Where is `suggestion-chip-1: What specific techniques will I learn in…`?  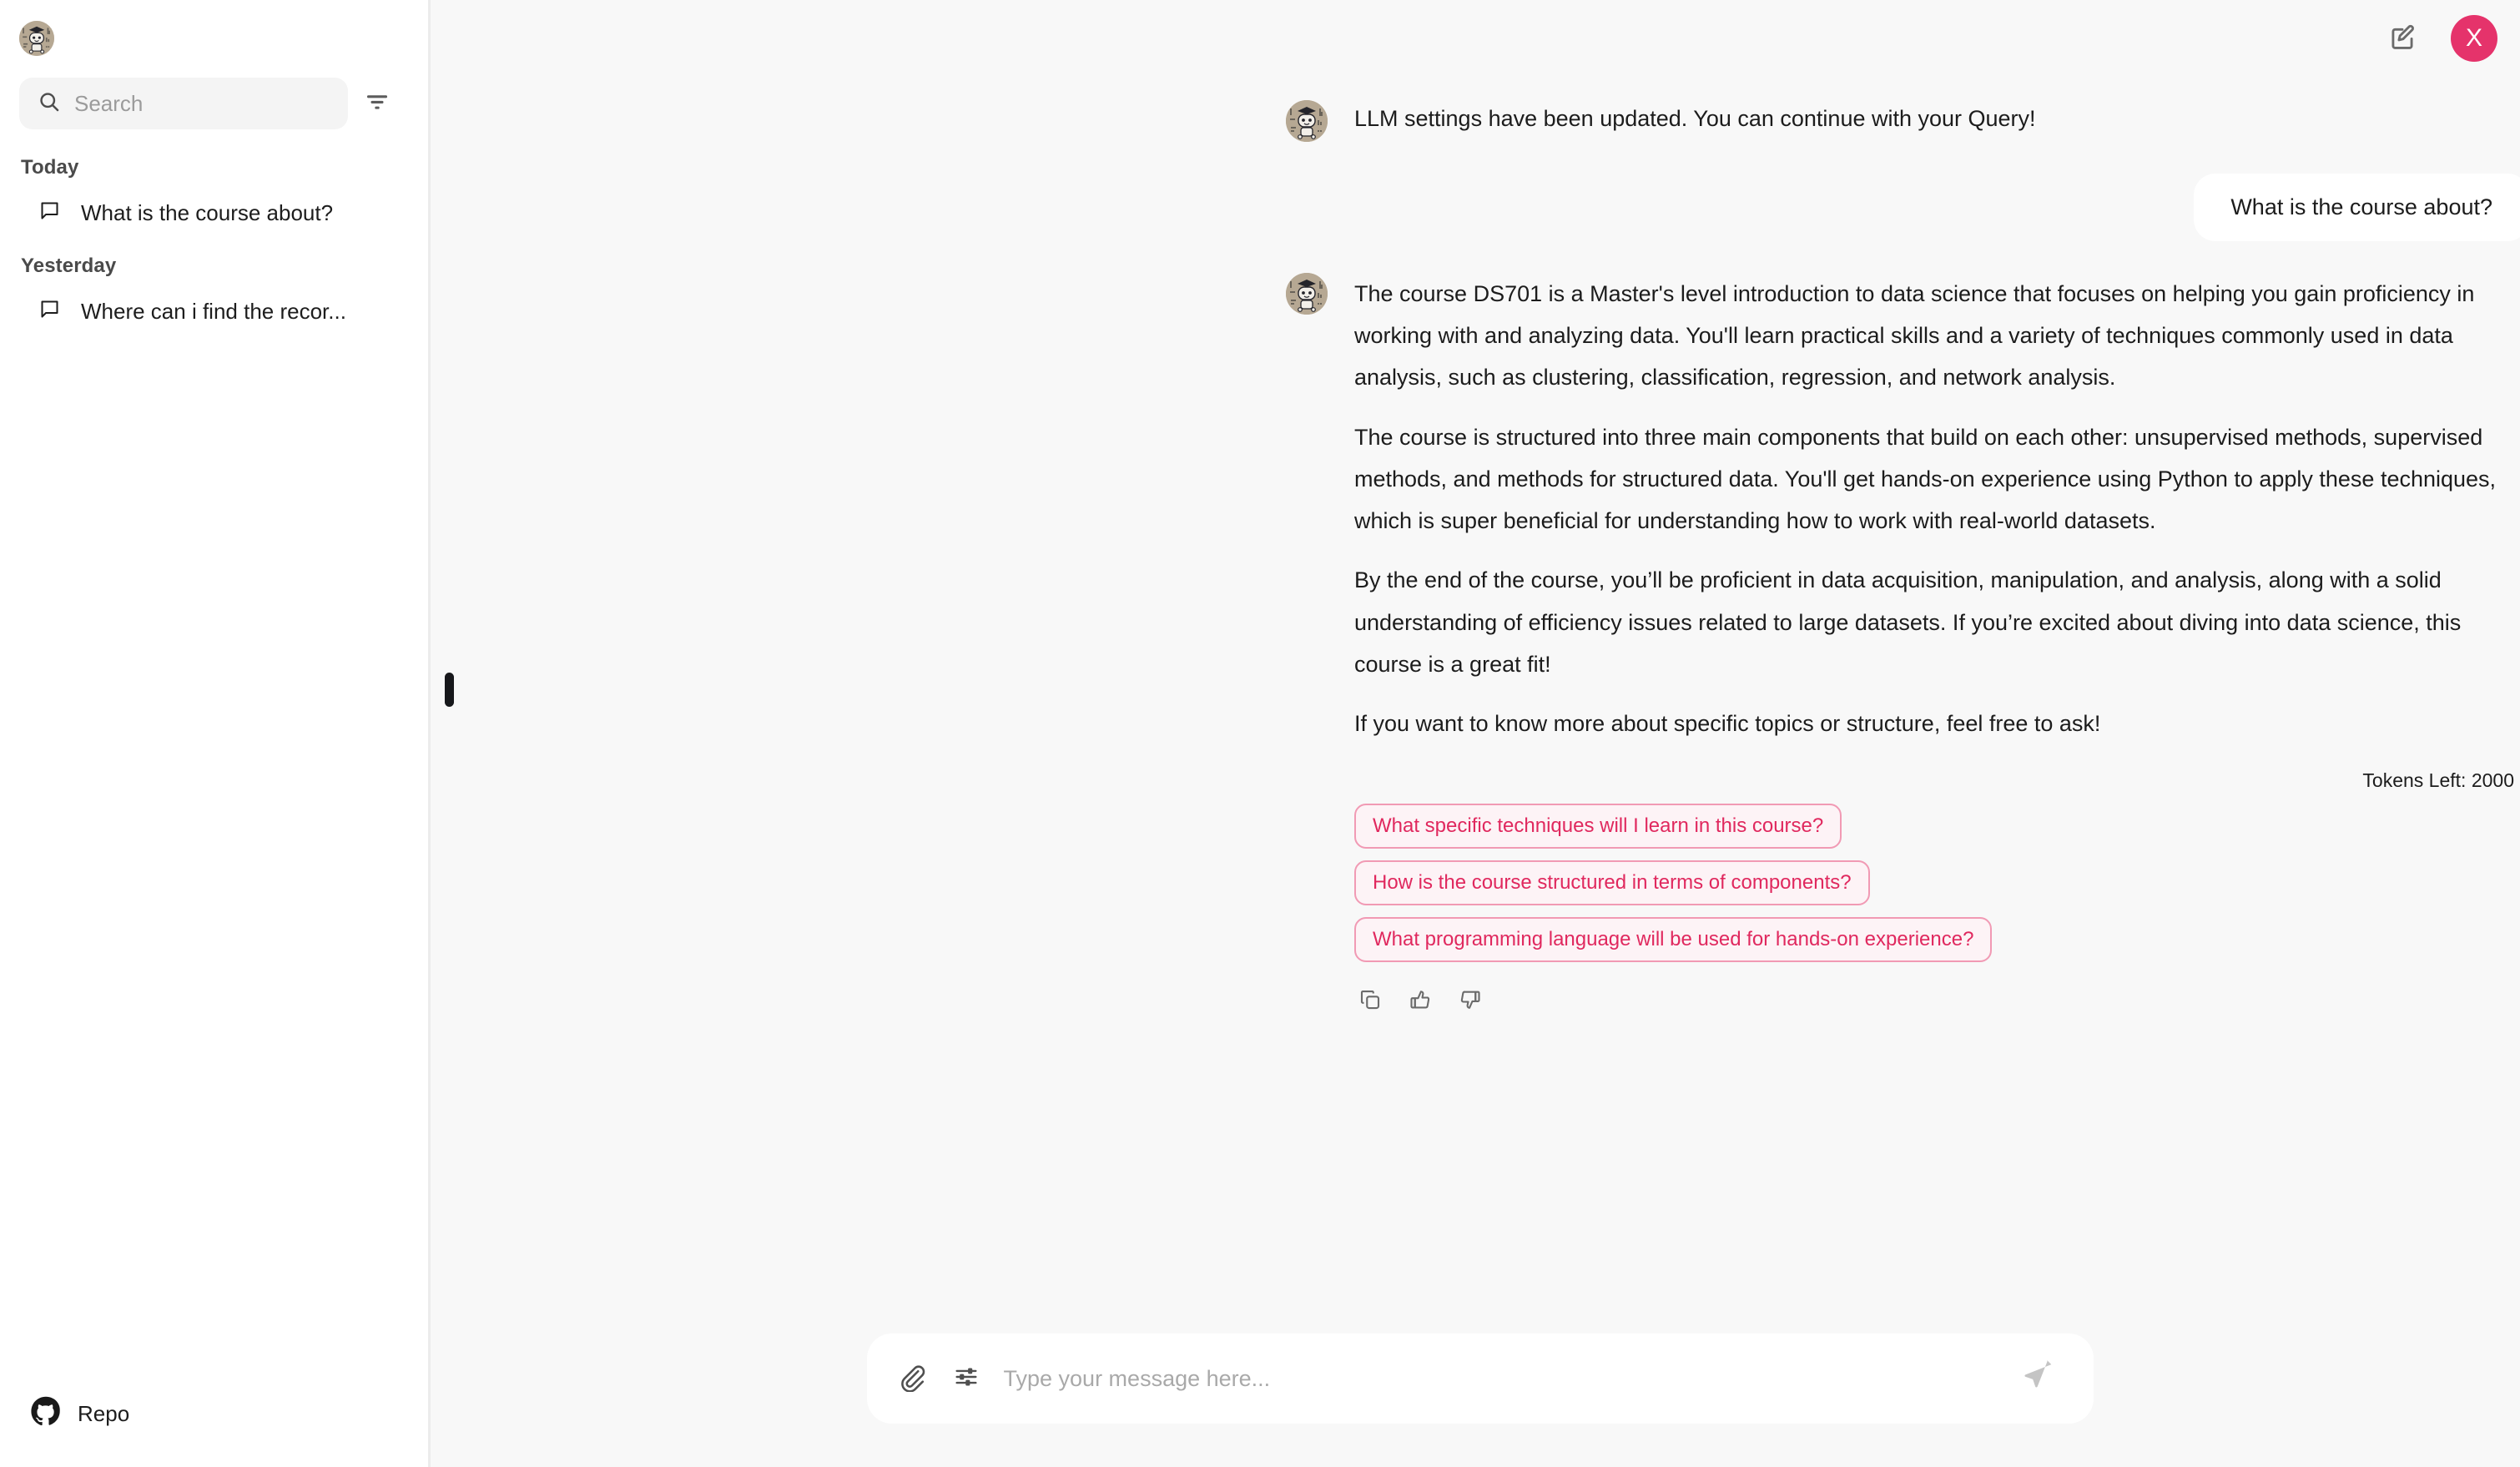 suggestion-chip-1: What specific techniques will I learn in… is located at coordinates (1598, 826).